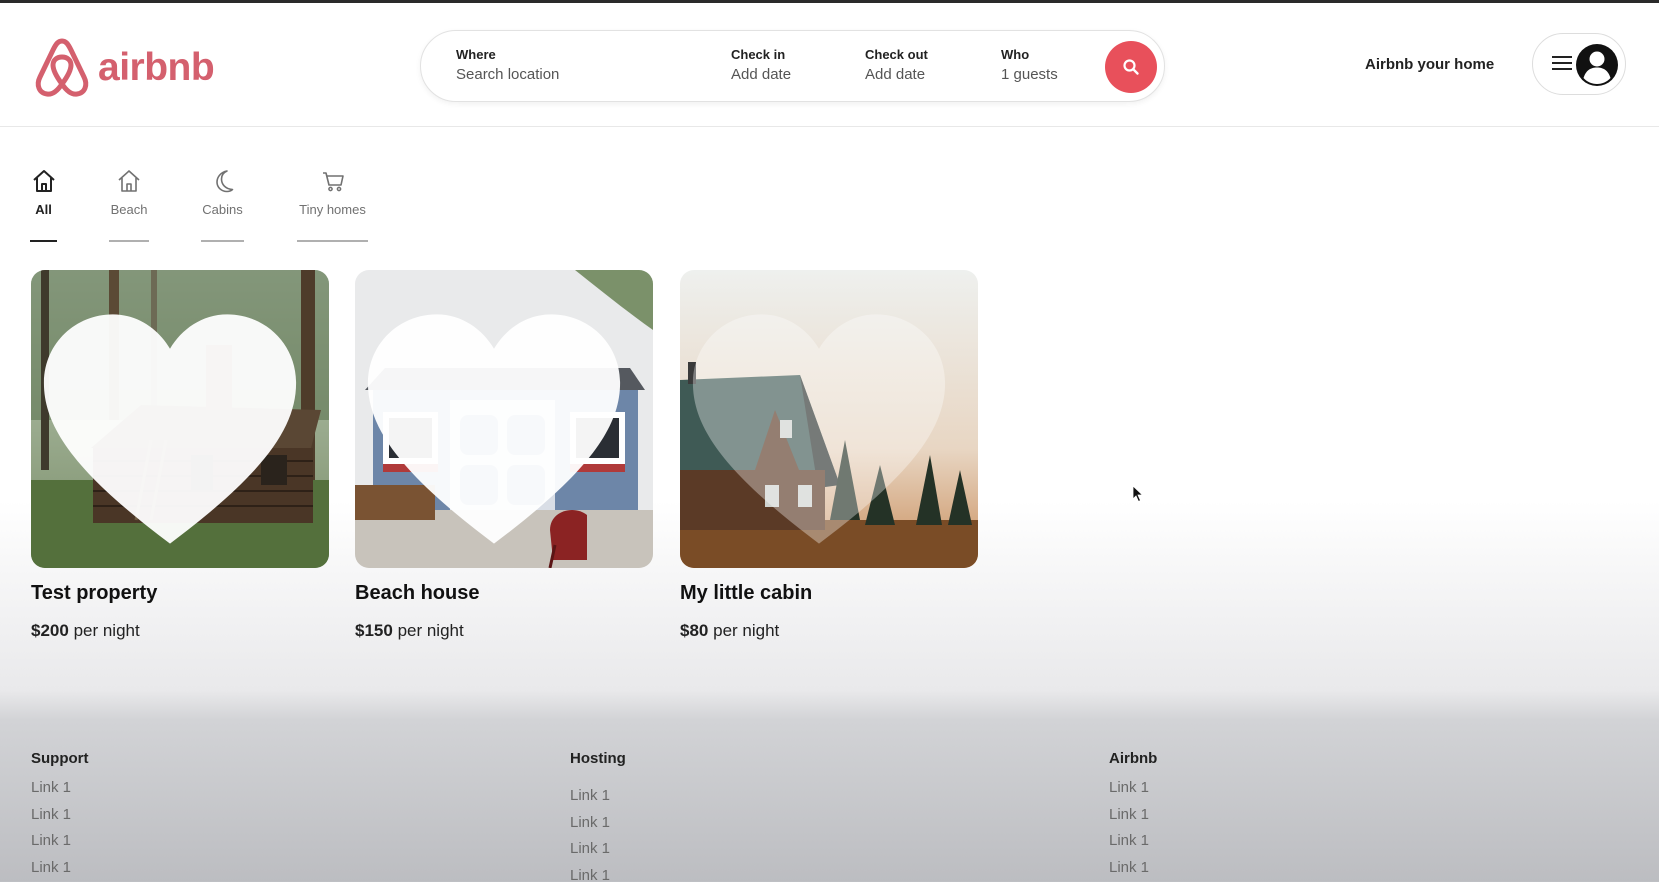 This screenshot has width=1659, height=882. Describe the element at coordinates (761, 74) in the screenshot. I see `checkin-value: Add date` at that location.